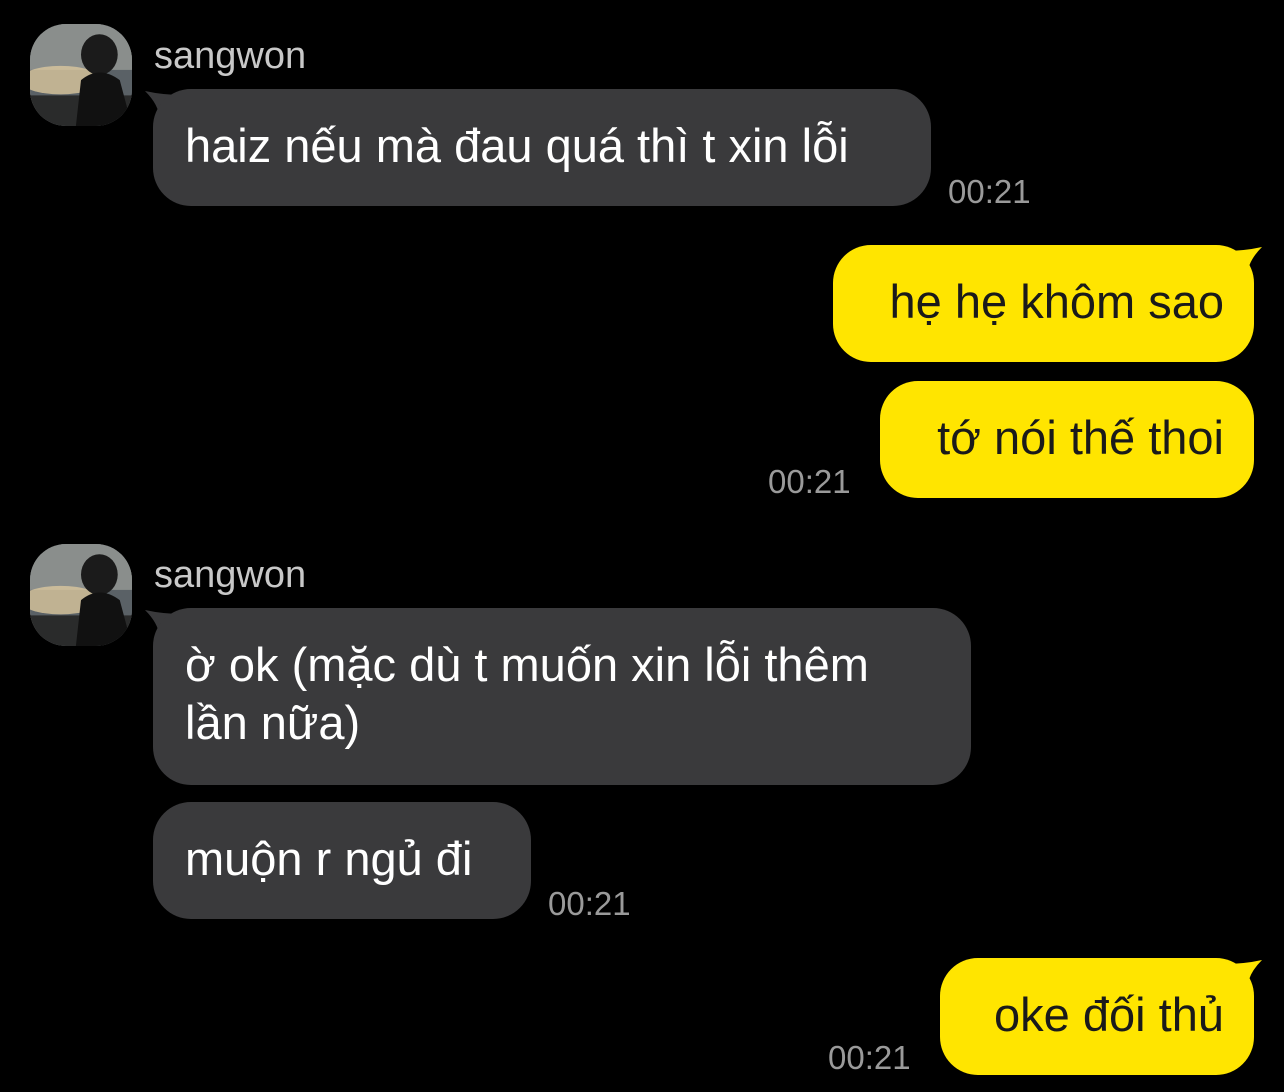 Image resolution: width=1284 pixels, height=1092 pixels. What do you see at coordinates (1056, 301) in the screenshot?
I see `message-text: hẹ hẹ khôm sao` at bounding box center [1056, 301].